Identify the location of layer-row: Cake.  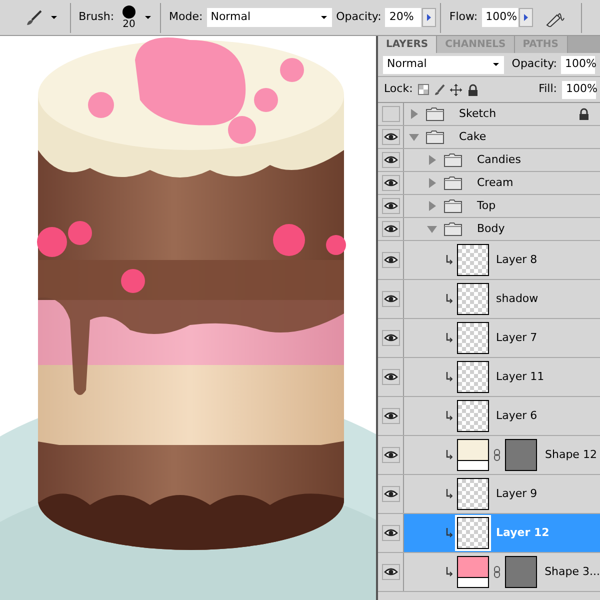
(502, 137).